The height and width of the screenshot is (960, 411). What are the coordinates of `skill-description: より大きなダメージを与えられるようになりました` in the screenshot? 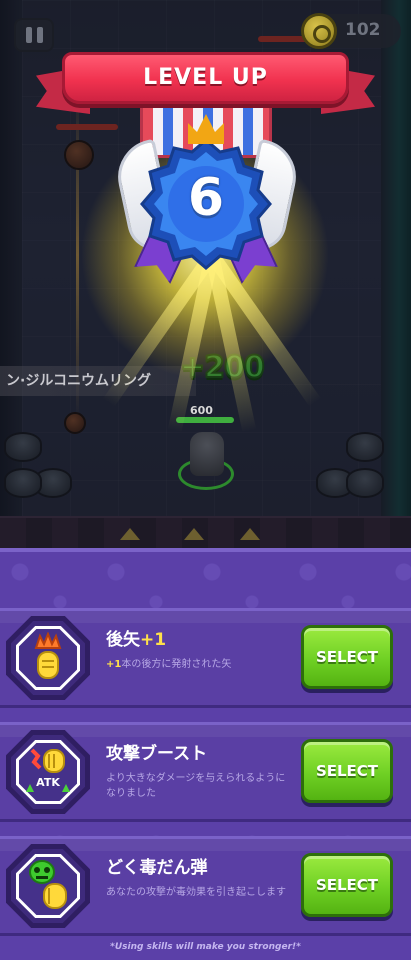 It's located at (196, 786).